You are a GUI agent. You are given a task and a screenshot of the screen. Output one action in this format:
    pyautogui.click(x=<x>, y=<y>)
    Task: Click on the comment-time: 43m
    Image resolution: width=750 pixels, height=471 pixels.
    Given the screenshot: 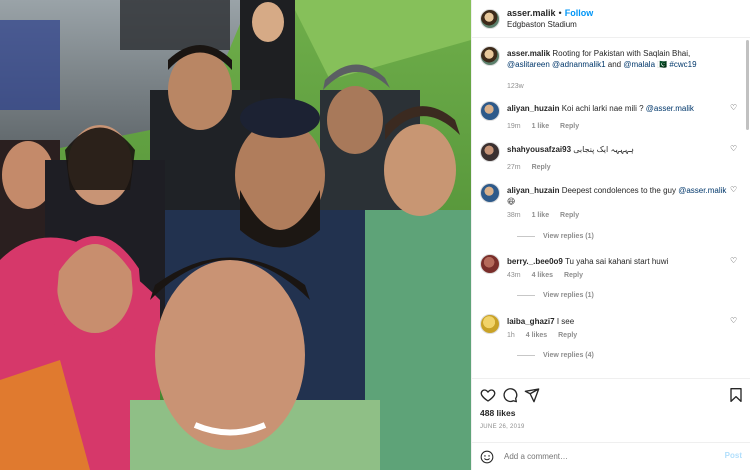 What is the action you would take?
    pyautogui.click(x=514, y=275)
    